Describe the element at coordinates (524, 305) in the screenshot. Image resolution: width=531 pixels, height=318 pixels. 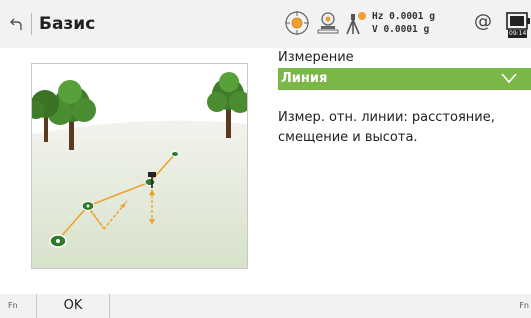
I see `fn-key-right: Fn` at that location.